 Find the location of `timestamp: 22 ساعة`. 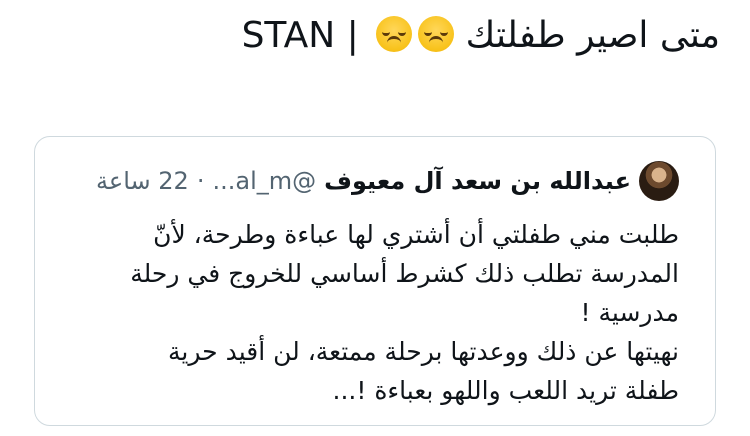

timestamp: 22 ساعة is located at coordinates (142, 181).